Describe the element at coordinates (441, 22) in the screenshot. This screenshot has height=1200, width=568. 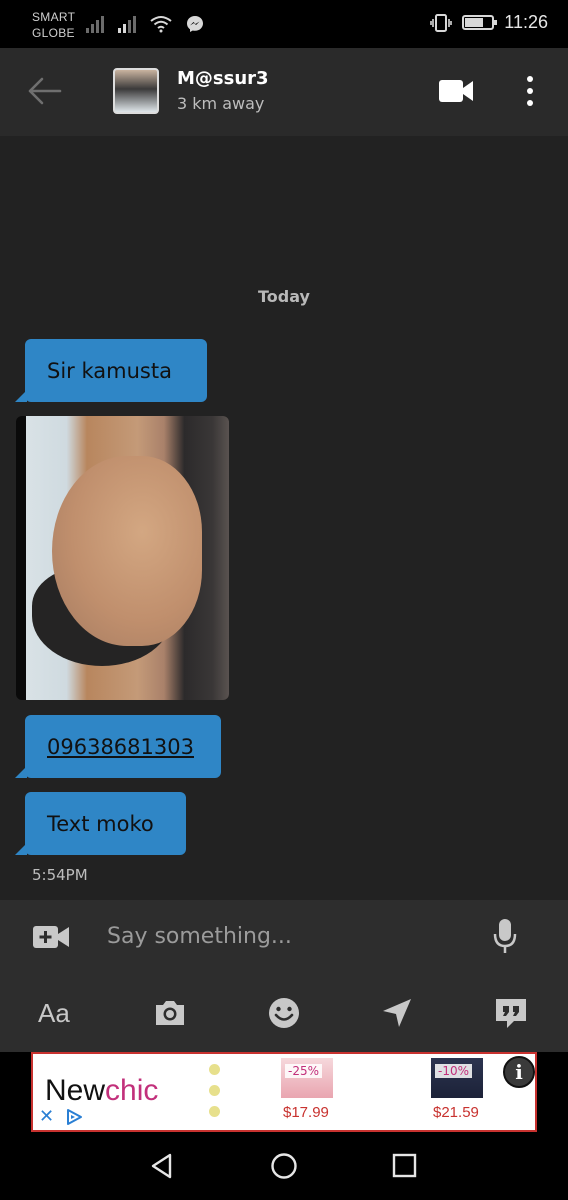
I see `vibrate-icon` at that location.